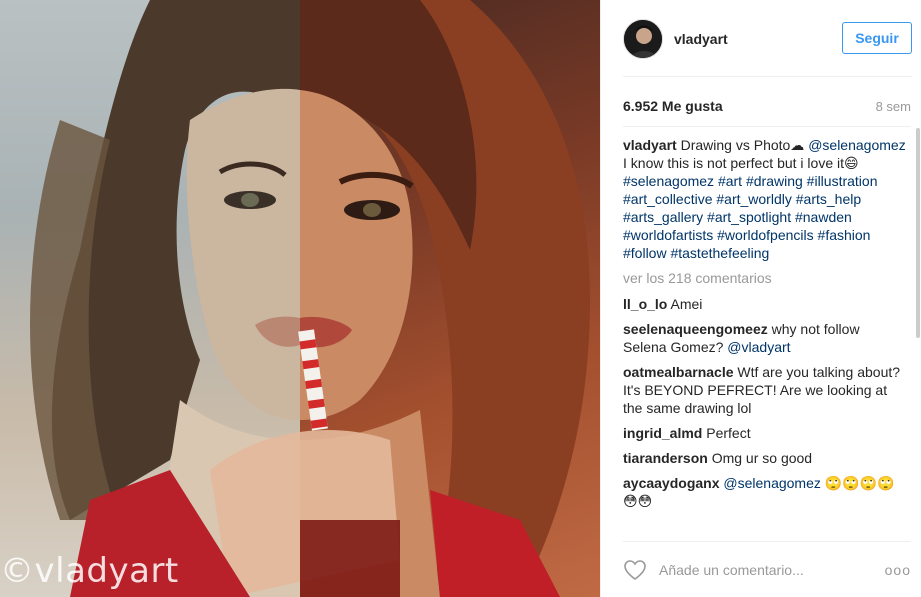 The width and height of the screenshot is (921, 597). I want to click on comment: tiaranderson Omg ur so good, so click(765, 458).